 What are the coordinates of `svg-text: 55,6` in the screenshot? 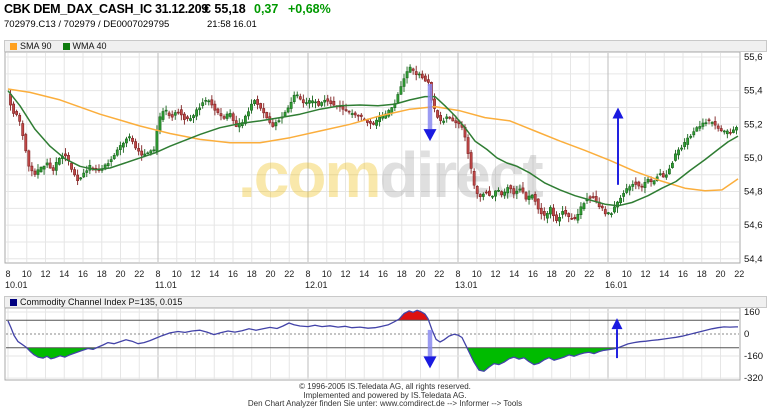 It's located at (753, 57).